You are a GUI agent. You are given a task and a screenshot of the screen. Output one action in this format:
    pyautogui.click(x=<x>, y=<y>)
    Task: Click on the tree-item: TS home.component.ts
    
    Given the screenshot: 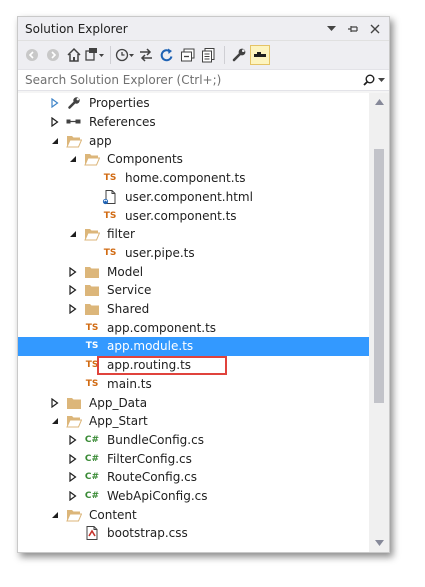 What is the action you would take?
    pyautogui.click(x=193, y=178)
    